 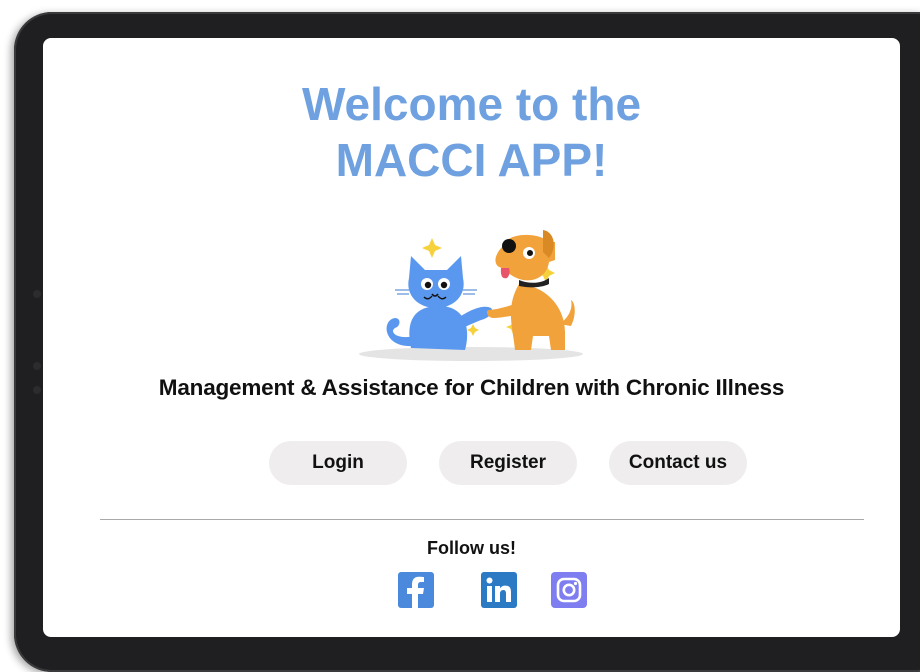 I want to click on title-line-1: Welcome to the, so click(x=471, y=104).